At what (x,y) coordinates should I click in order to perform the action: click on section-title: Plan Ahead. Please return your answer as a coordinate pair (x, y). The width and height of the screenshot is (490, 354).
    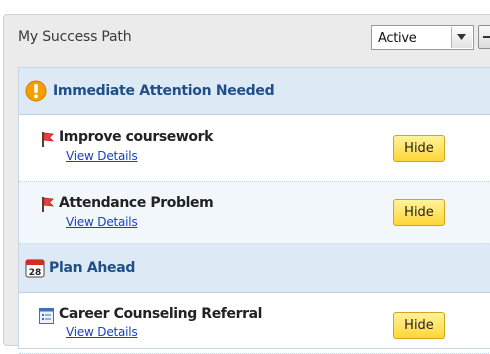
    Looking at the image, I should click on (92, 268).